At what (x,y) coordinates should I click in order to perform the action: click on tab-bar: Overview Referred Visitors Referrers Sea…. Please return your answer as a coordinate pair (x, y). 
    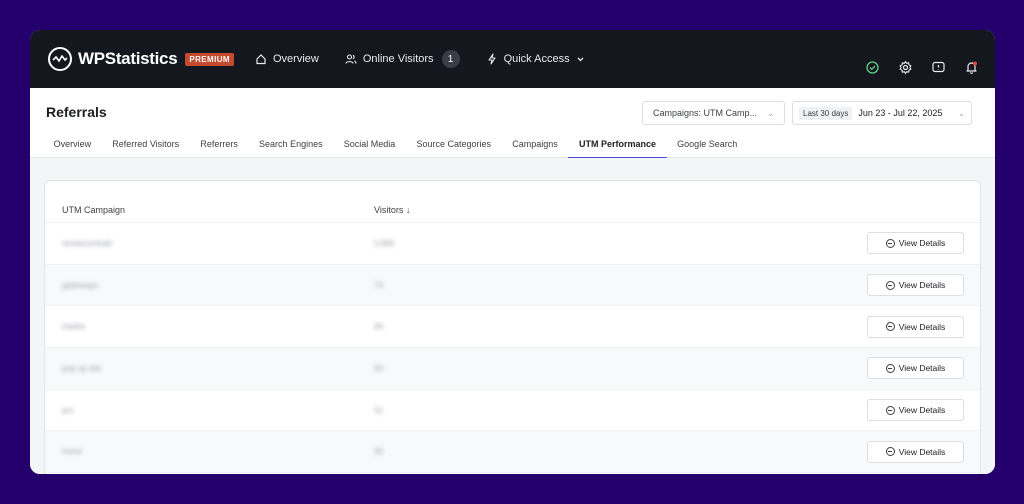
    Looking at the image, I should click on (395, 144).